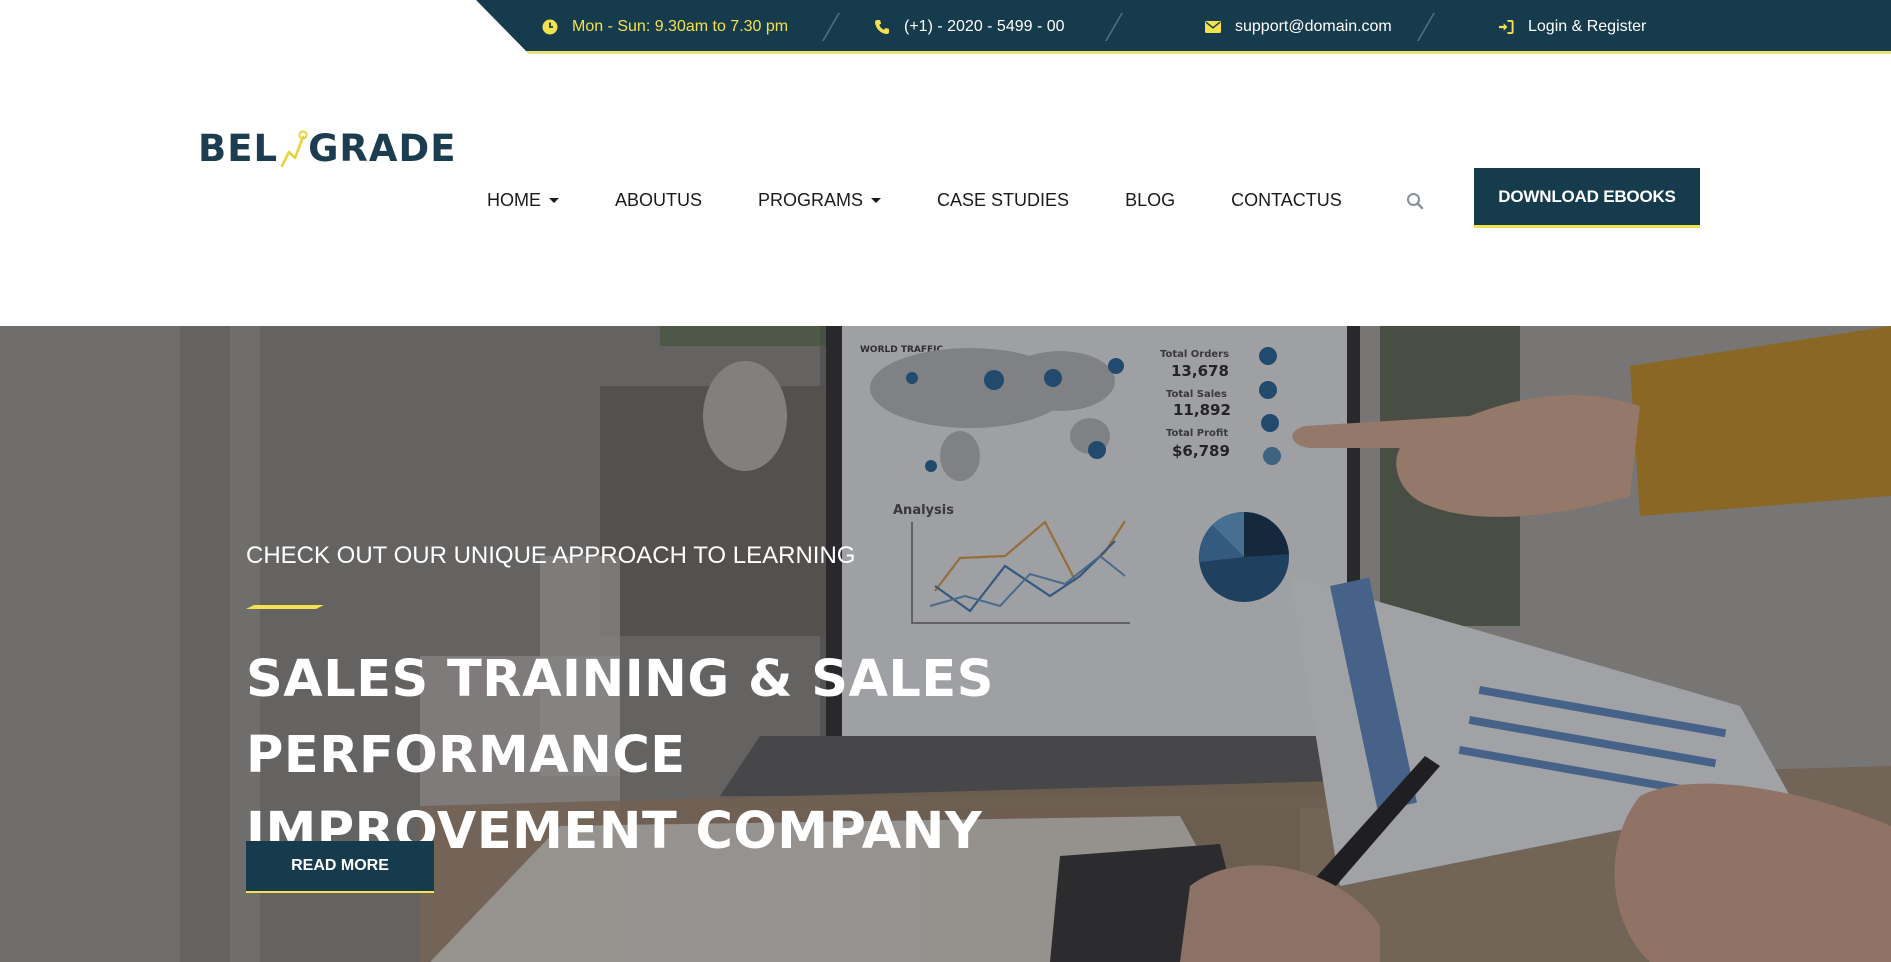 This screenshot has height=962, width=1891. I want to click on nav-item-aboutus: ABOUTUS, so click(658, 200).